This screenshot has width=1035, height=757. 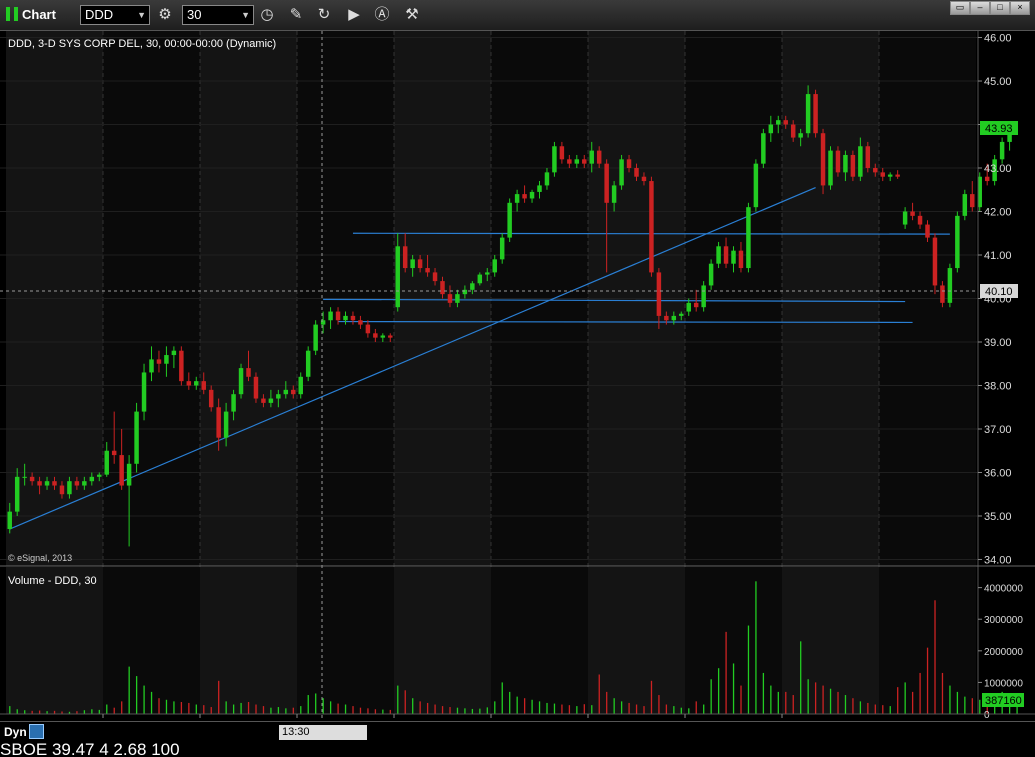 What do you see at coordinates (980, 8) in the screenshot?
I see `window-minimize-icon: –` at bounding box center [980, 8].